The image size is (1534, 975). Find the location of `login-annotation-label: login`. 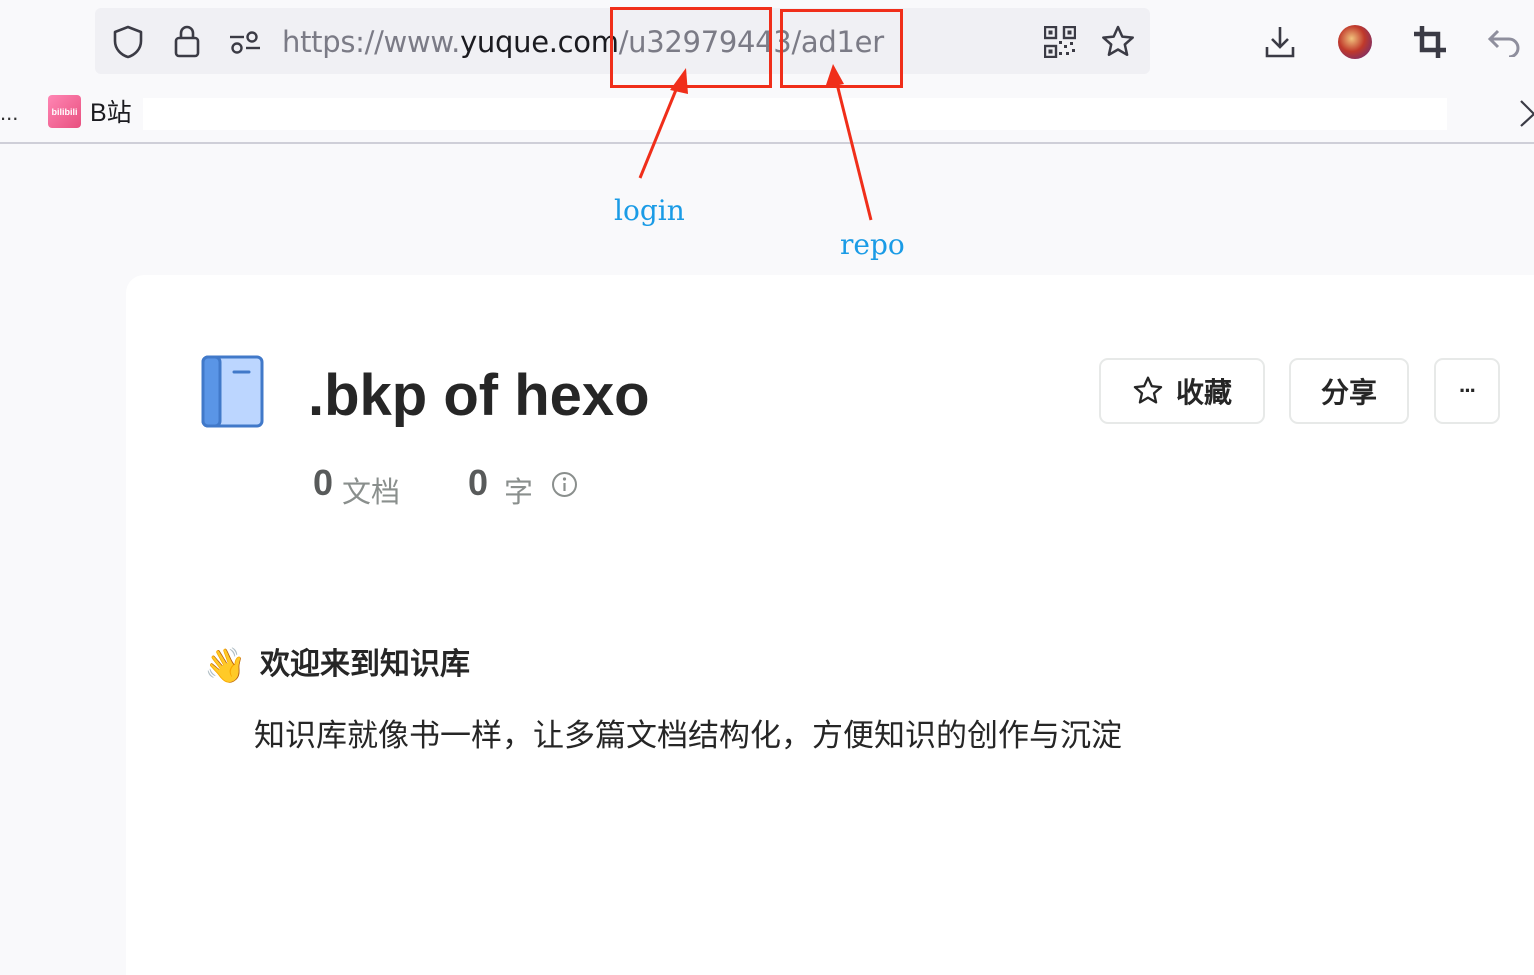

login-annotation-label: login is located at coordinates (649, 210).